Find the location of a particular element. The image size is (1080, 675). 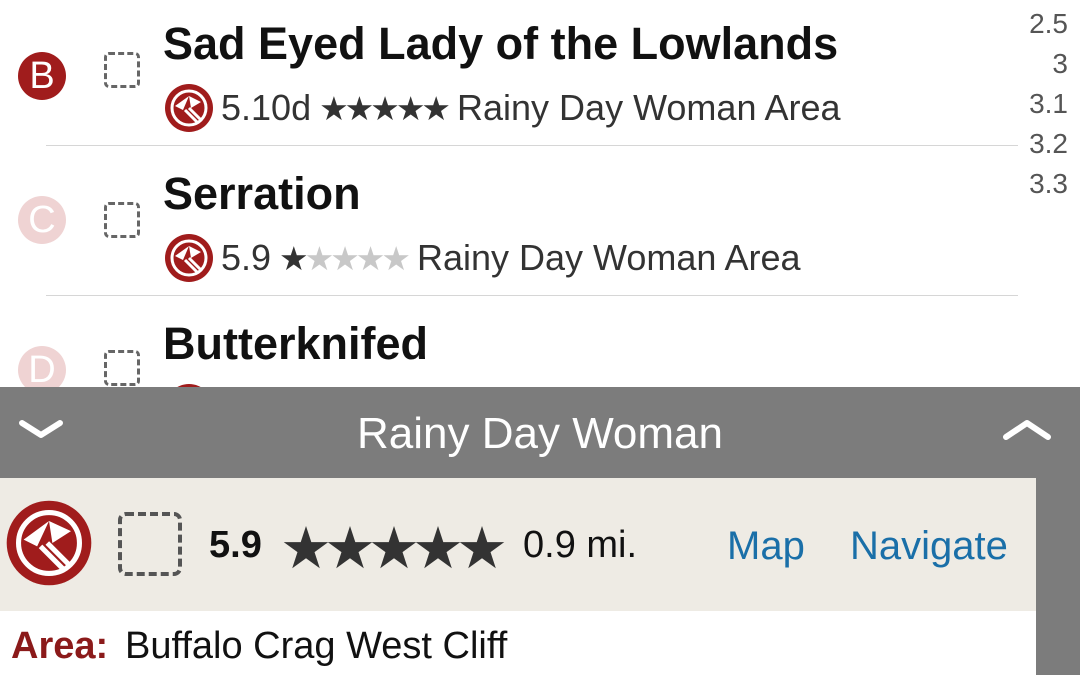

route-meta: 5.10d ★★★★★ Rainy Day Woman Area is located at coordinates (502, 108).